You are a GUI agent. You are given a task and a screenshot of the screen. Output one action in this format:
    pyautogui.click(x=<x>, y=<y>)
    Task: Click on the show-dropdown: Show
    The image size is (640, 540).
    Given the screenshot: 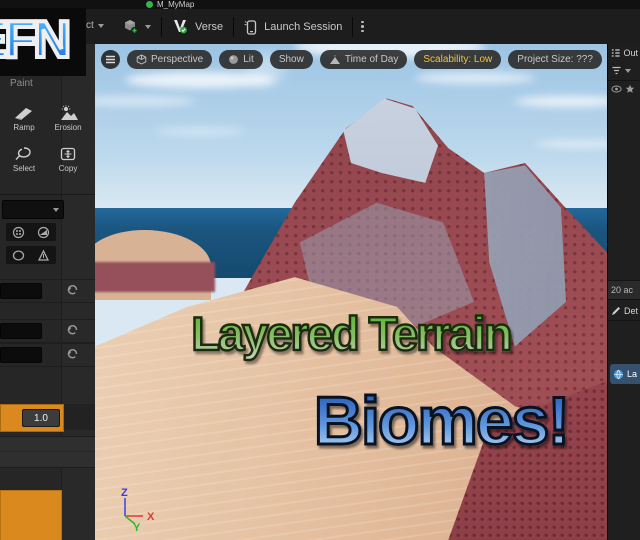 What is the action you would take?
    pyautogui.click(x=291, y=59)
    